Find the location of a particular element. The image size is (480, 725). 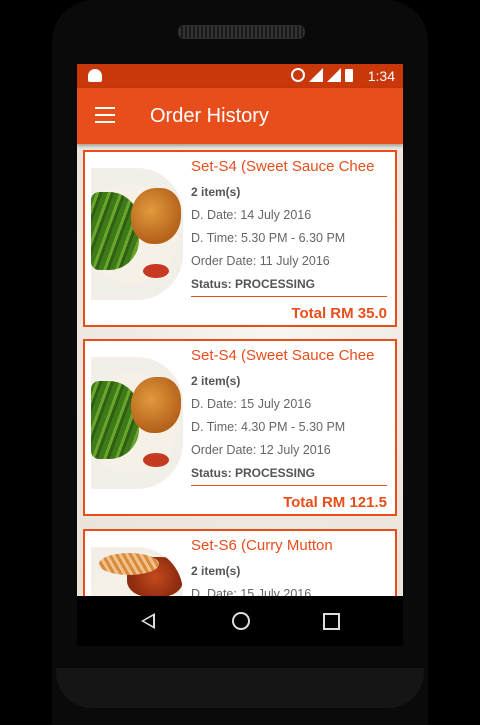

home-icon is located at coordinates (241, 621).